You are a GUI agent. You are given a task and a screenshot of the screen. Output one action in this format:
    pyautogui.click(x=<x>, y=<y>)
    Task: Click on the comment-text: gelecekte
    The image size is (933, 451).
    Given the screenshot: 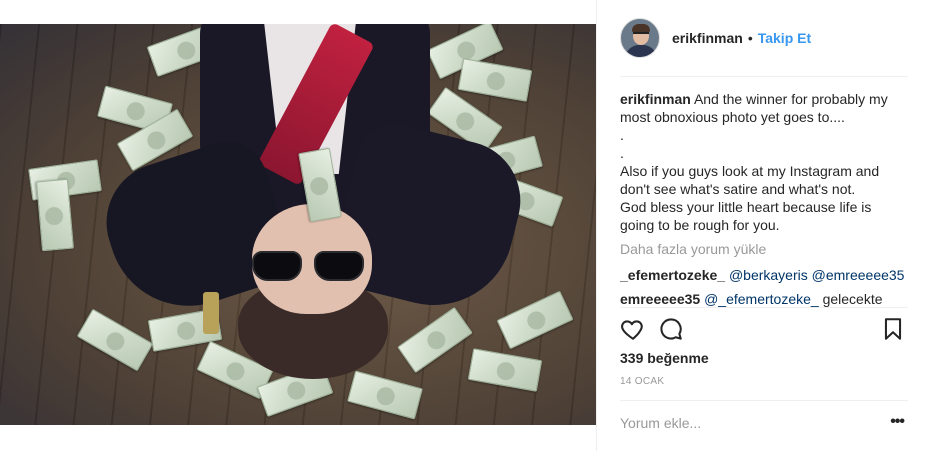 What is the action you would take?
    pyautogui.click(x=852, y=299)
    